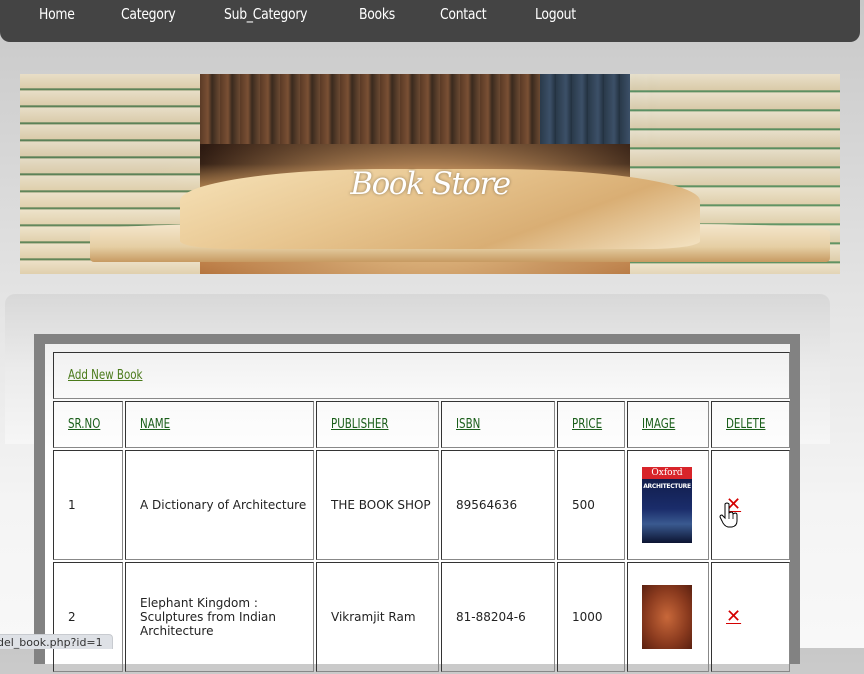 The image size is (864, 674). I want to click on cell-delete: ✕, so click(750, 617).